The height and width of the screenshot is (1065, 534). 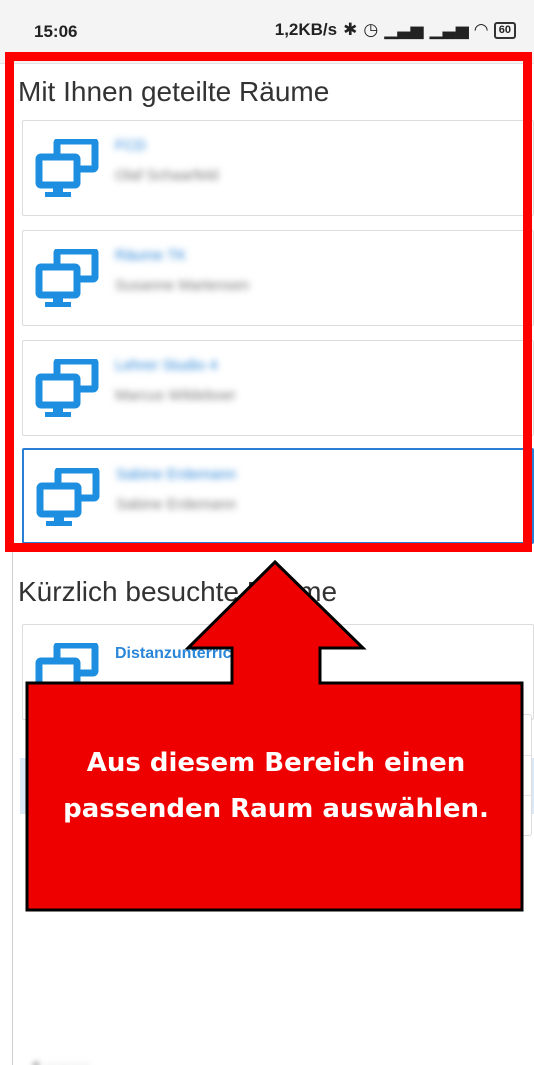 What do you see at coordinates (504, 30) in the screenshot?
I see `battery-icon: 60` at bounding box center [504, 30].